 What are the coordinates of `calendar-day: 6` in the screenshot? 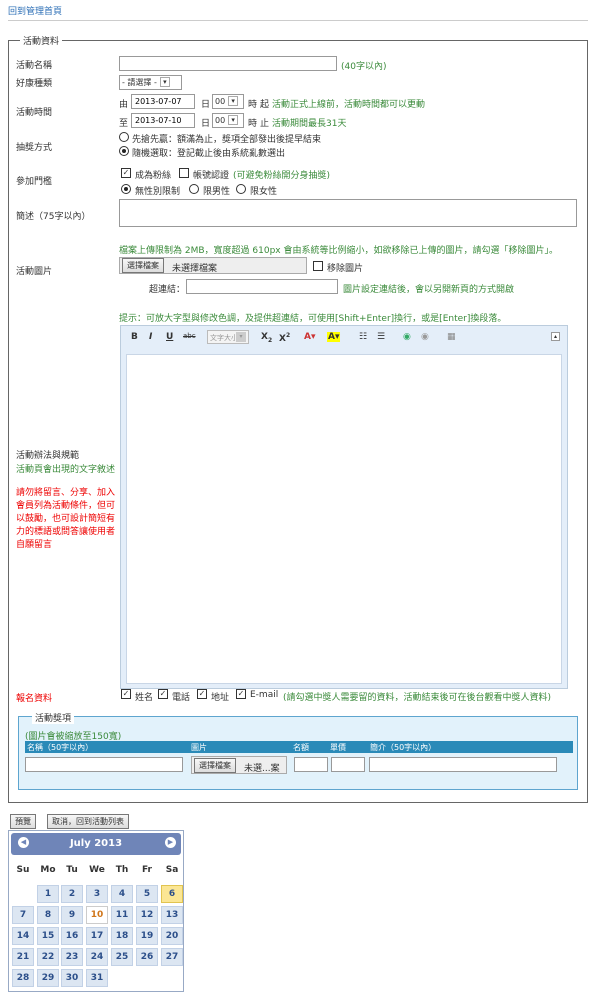 It's located at (172, 894).